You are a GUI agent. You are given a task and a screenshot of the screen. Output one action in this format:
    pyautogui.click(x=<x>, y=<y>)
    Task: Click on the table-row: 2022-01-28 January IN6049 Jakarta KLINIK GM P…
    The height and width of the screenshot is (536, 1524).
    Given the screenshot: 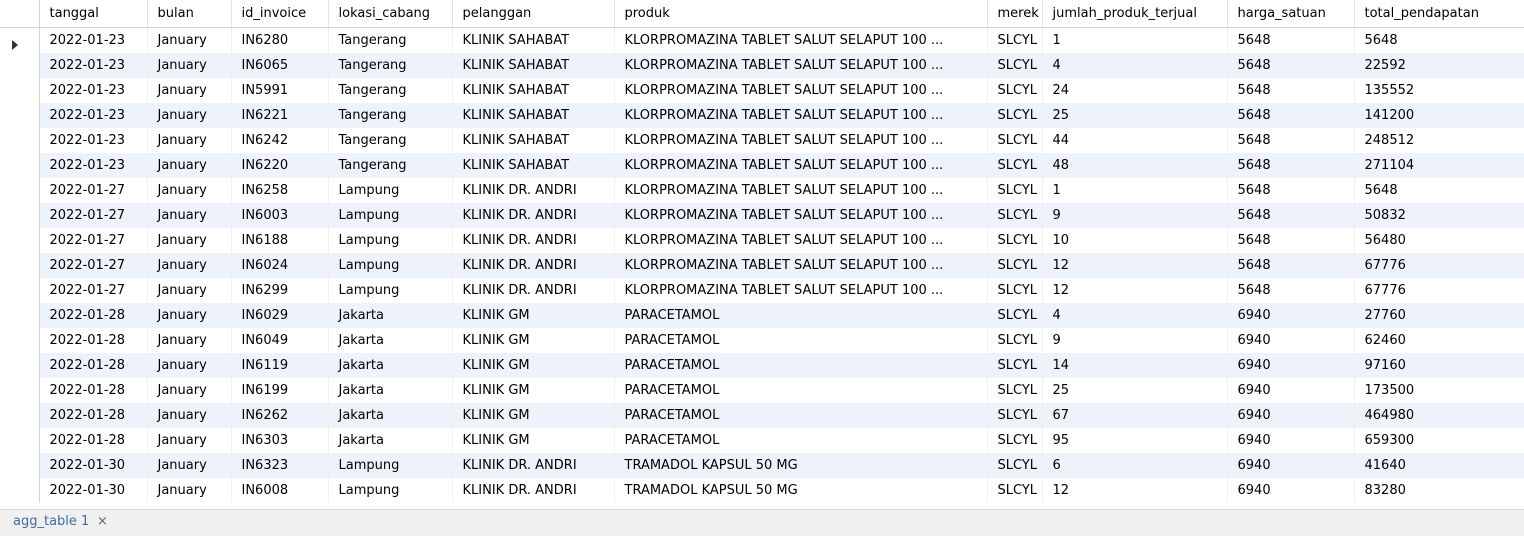 What is the action you would take?
    pyautogui.click(x=762, y=340)
    